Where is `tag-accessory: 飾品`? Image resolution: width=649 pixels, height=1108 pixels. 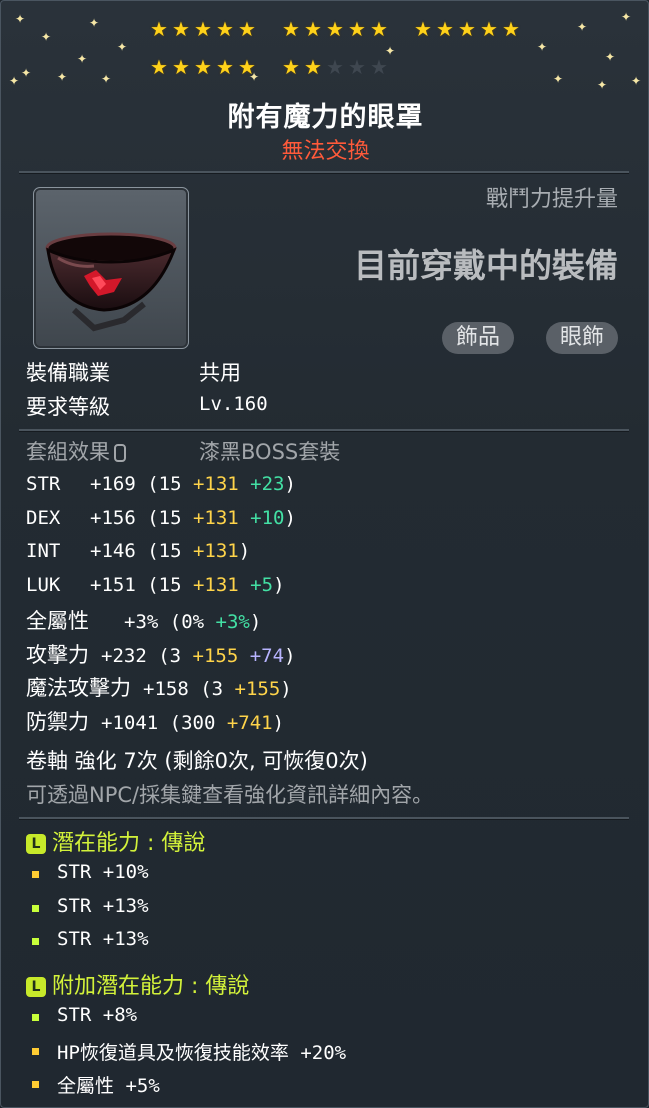 tag-accessory: 飾品 is located at coordinates (477, 338).